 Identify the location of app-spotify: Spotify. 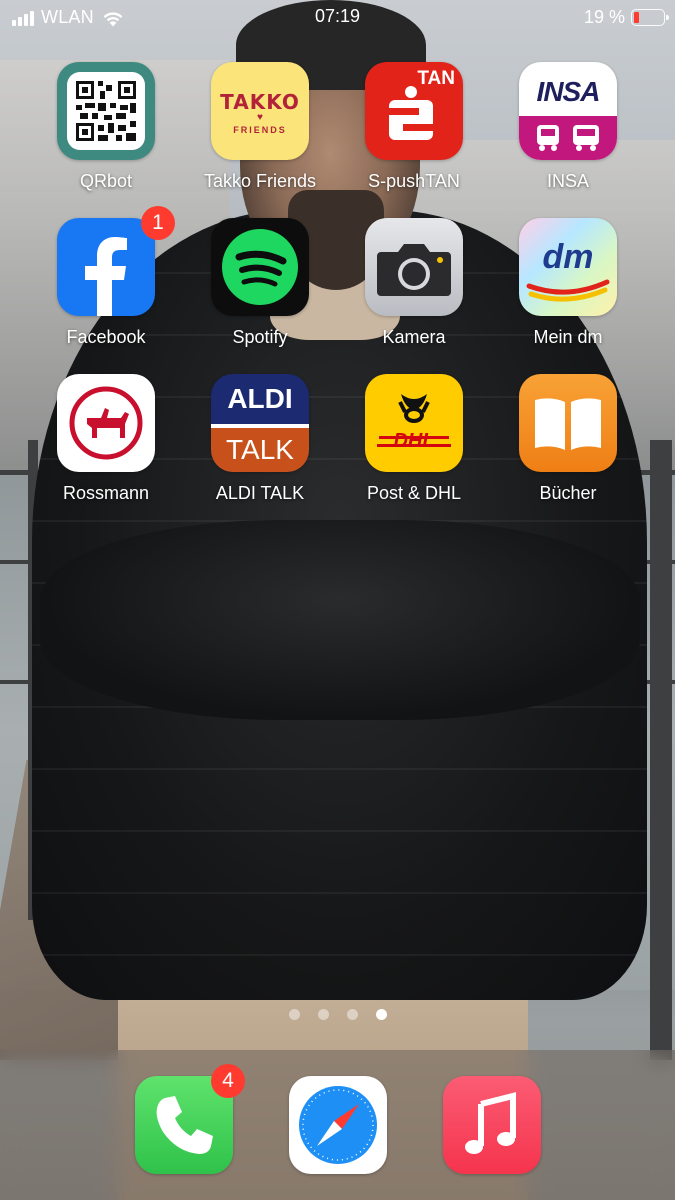
(260, 283).